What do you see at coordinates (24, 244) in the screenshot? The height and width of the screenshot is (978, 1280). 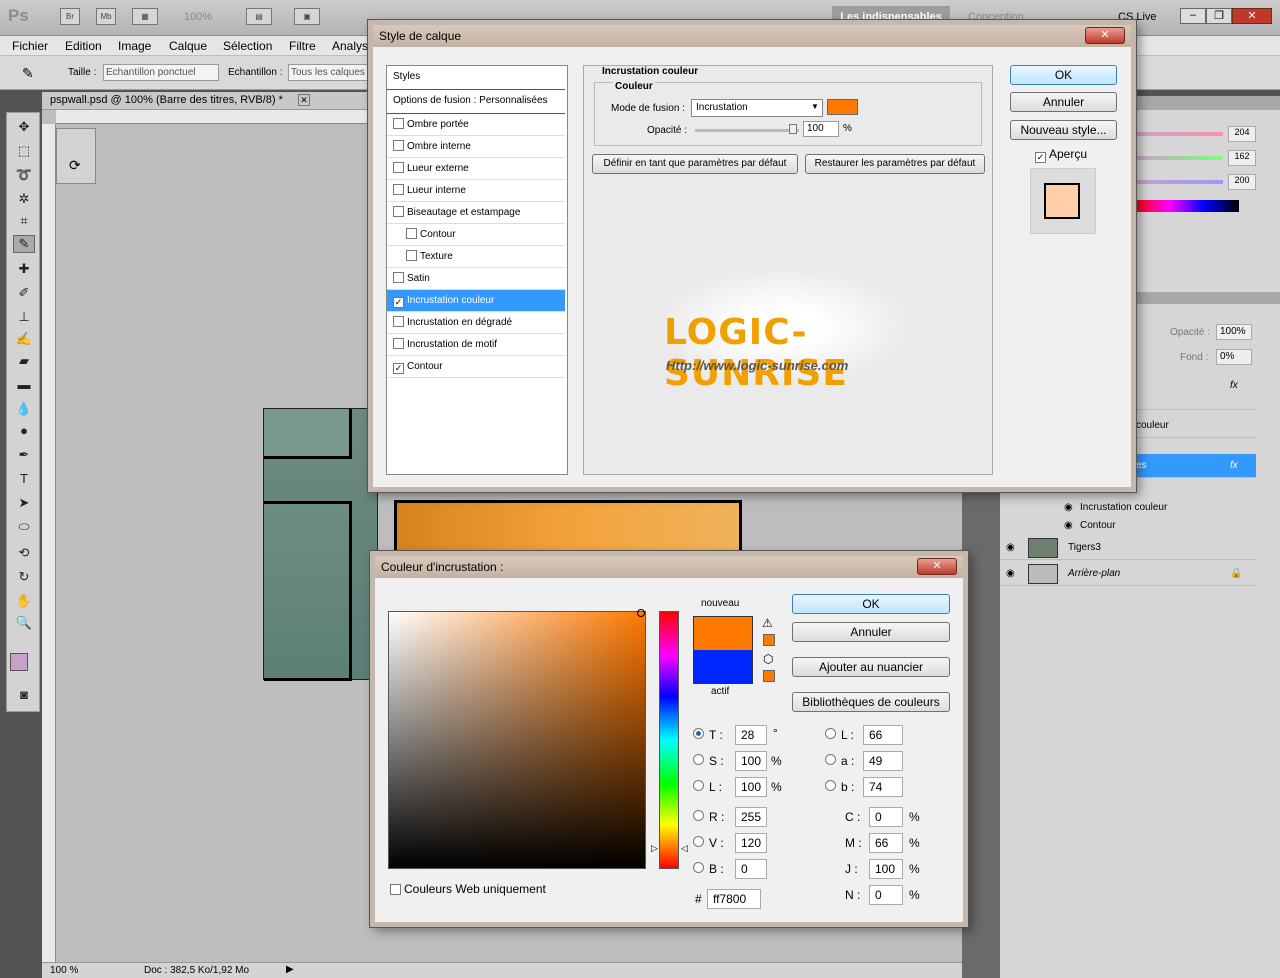 I see `eyedropper-tool-icon: ✎` at bounding box center [24, 244].